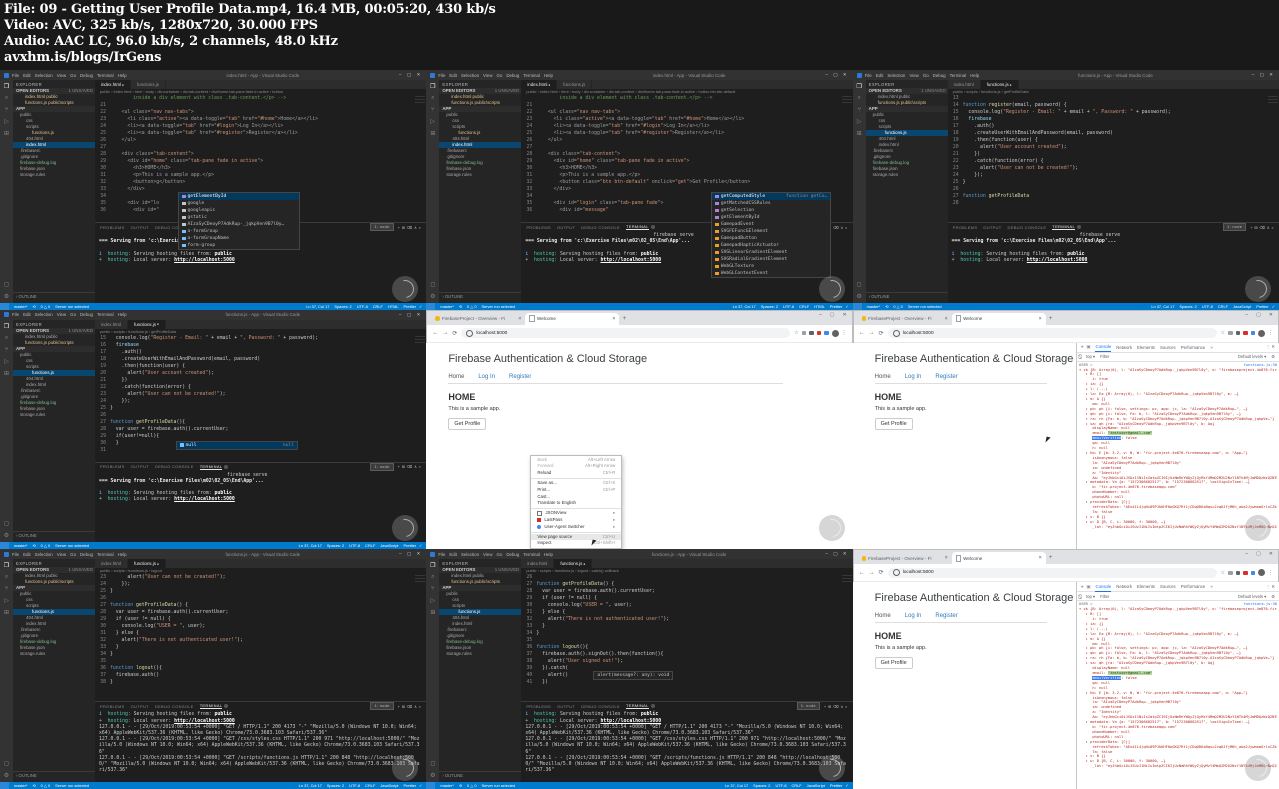  Describe the element at coordinates (1178, 357) in the screenshot. I see `console-filter-bar: ⃠ top ▾ Filter Default levels ▾ ⚙` at that location.